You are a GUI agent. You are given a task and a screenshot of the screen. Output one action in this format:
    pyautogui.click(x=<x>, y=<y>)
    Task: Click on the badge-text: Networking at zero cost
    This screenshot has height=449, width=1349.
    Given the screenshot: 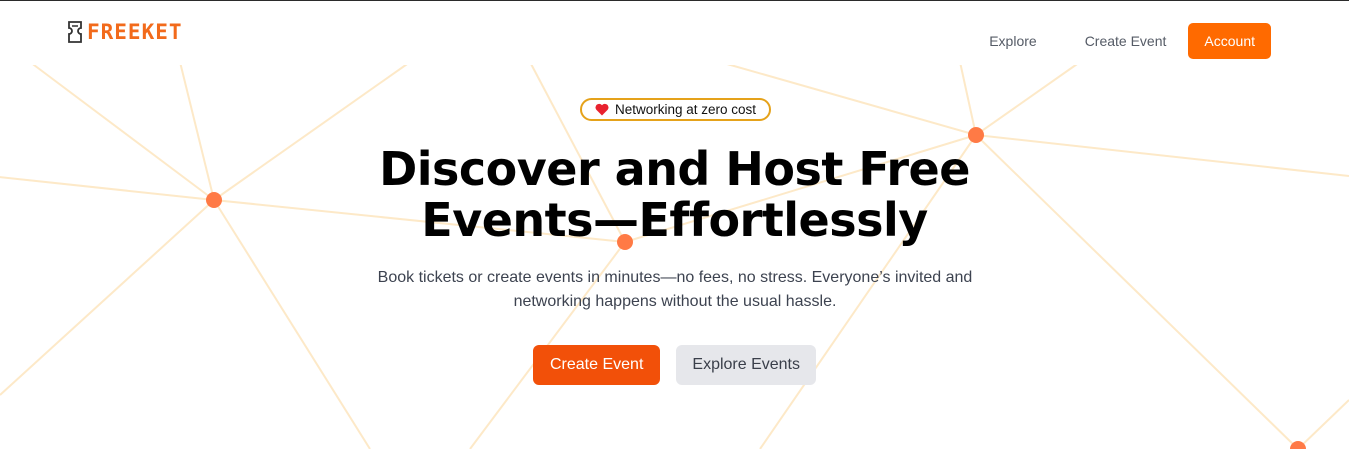 What is the action you would take?
    pyautogui.click(x=685, y=109)
    